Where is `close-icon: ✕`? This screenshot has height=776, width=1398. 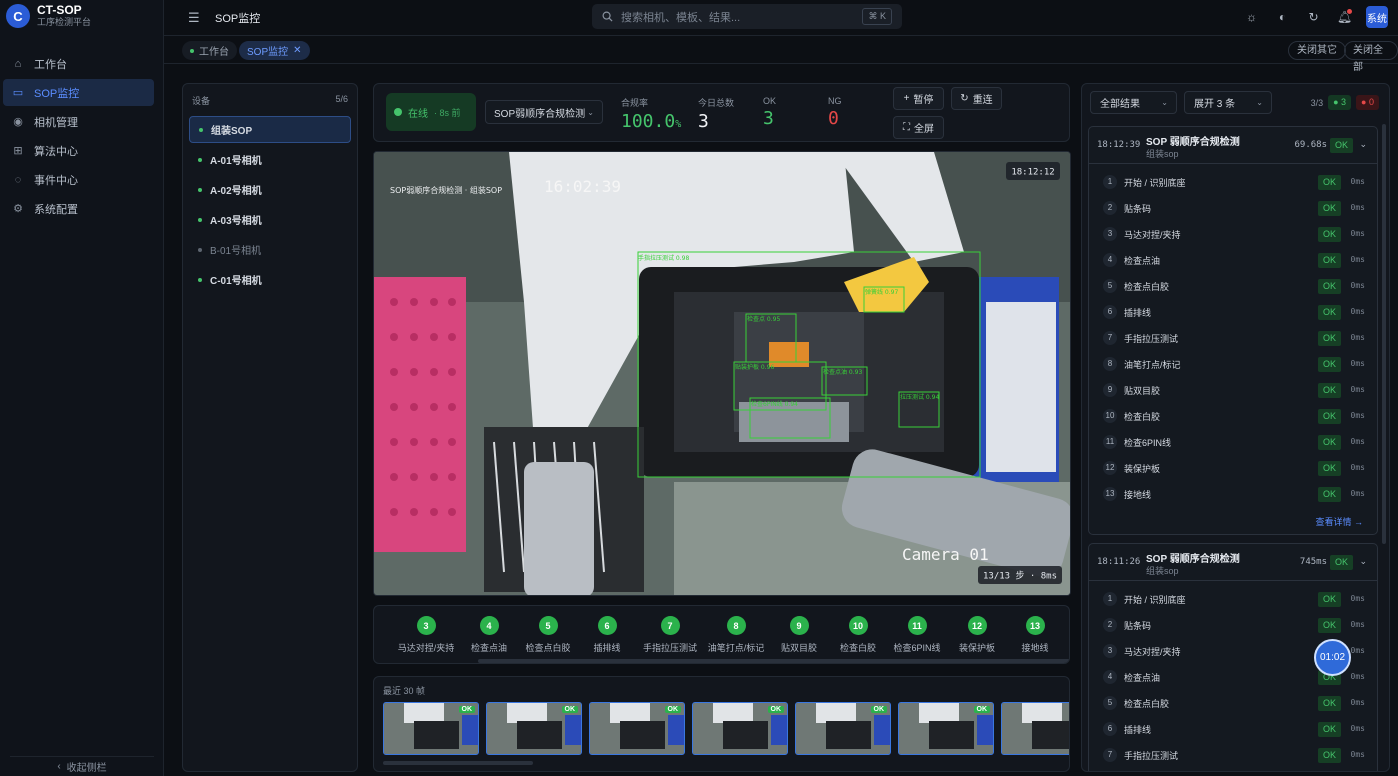 close-icon: ✕ is located at coordinates (297, 50).